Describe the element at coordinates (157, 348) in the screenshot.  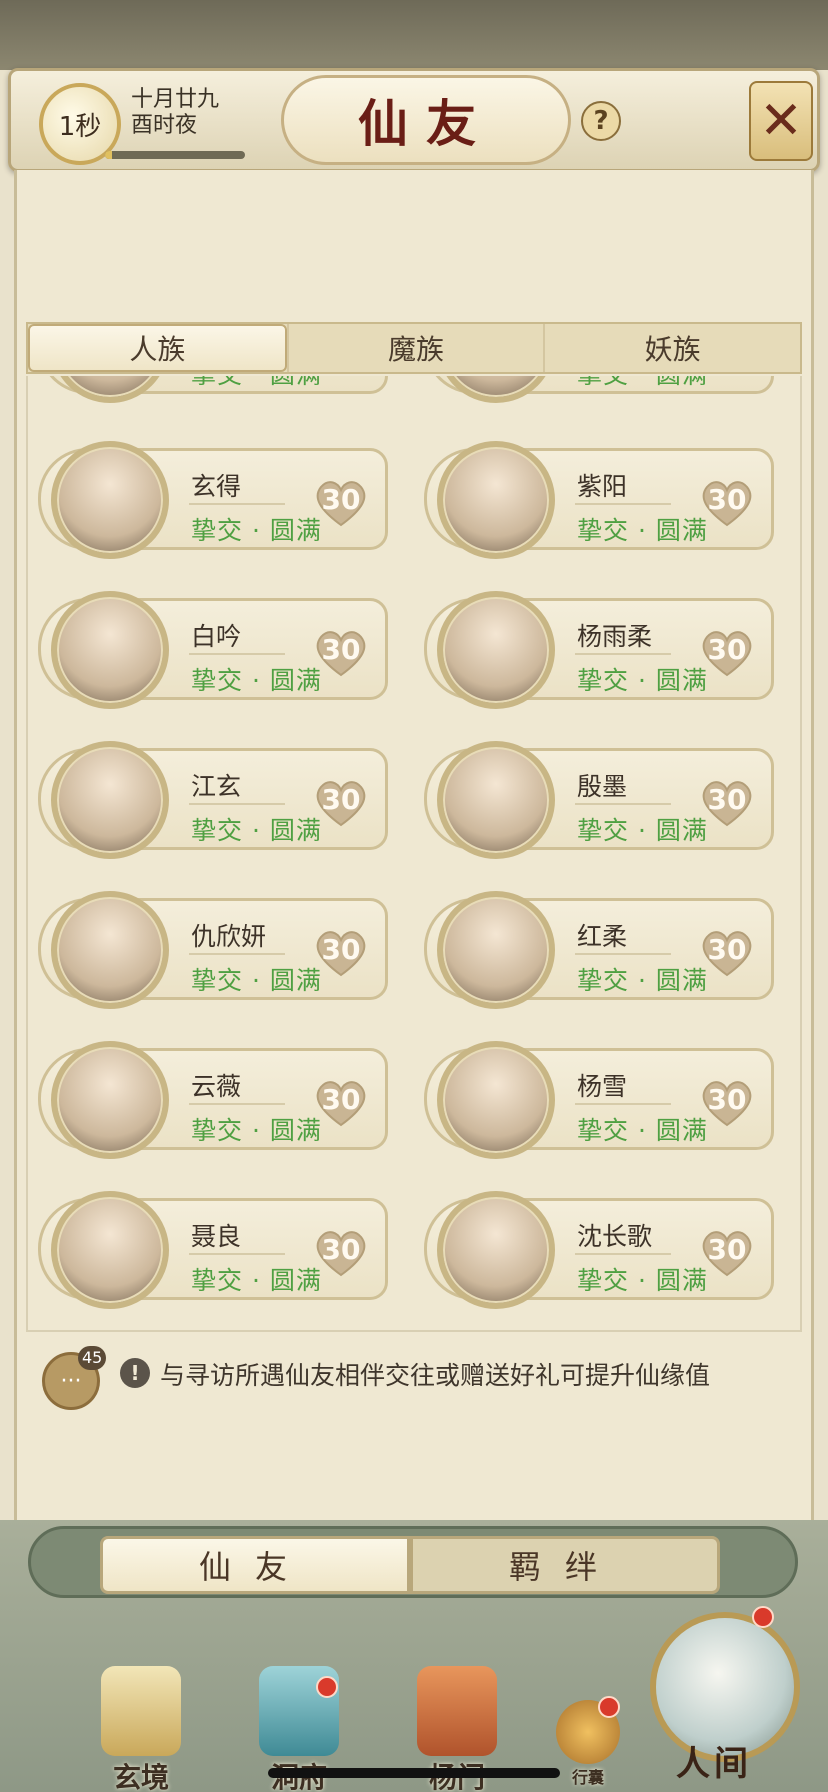
I see `tab-human: 人族` at that location.